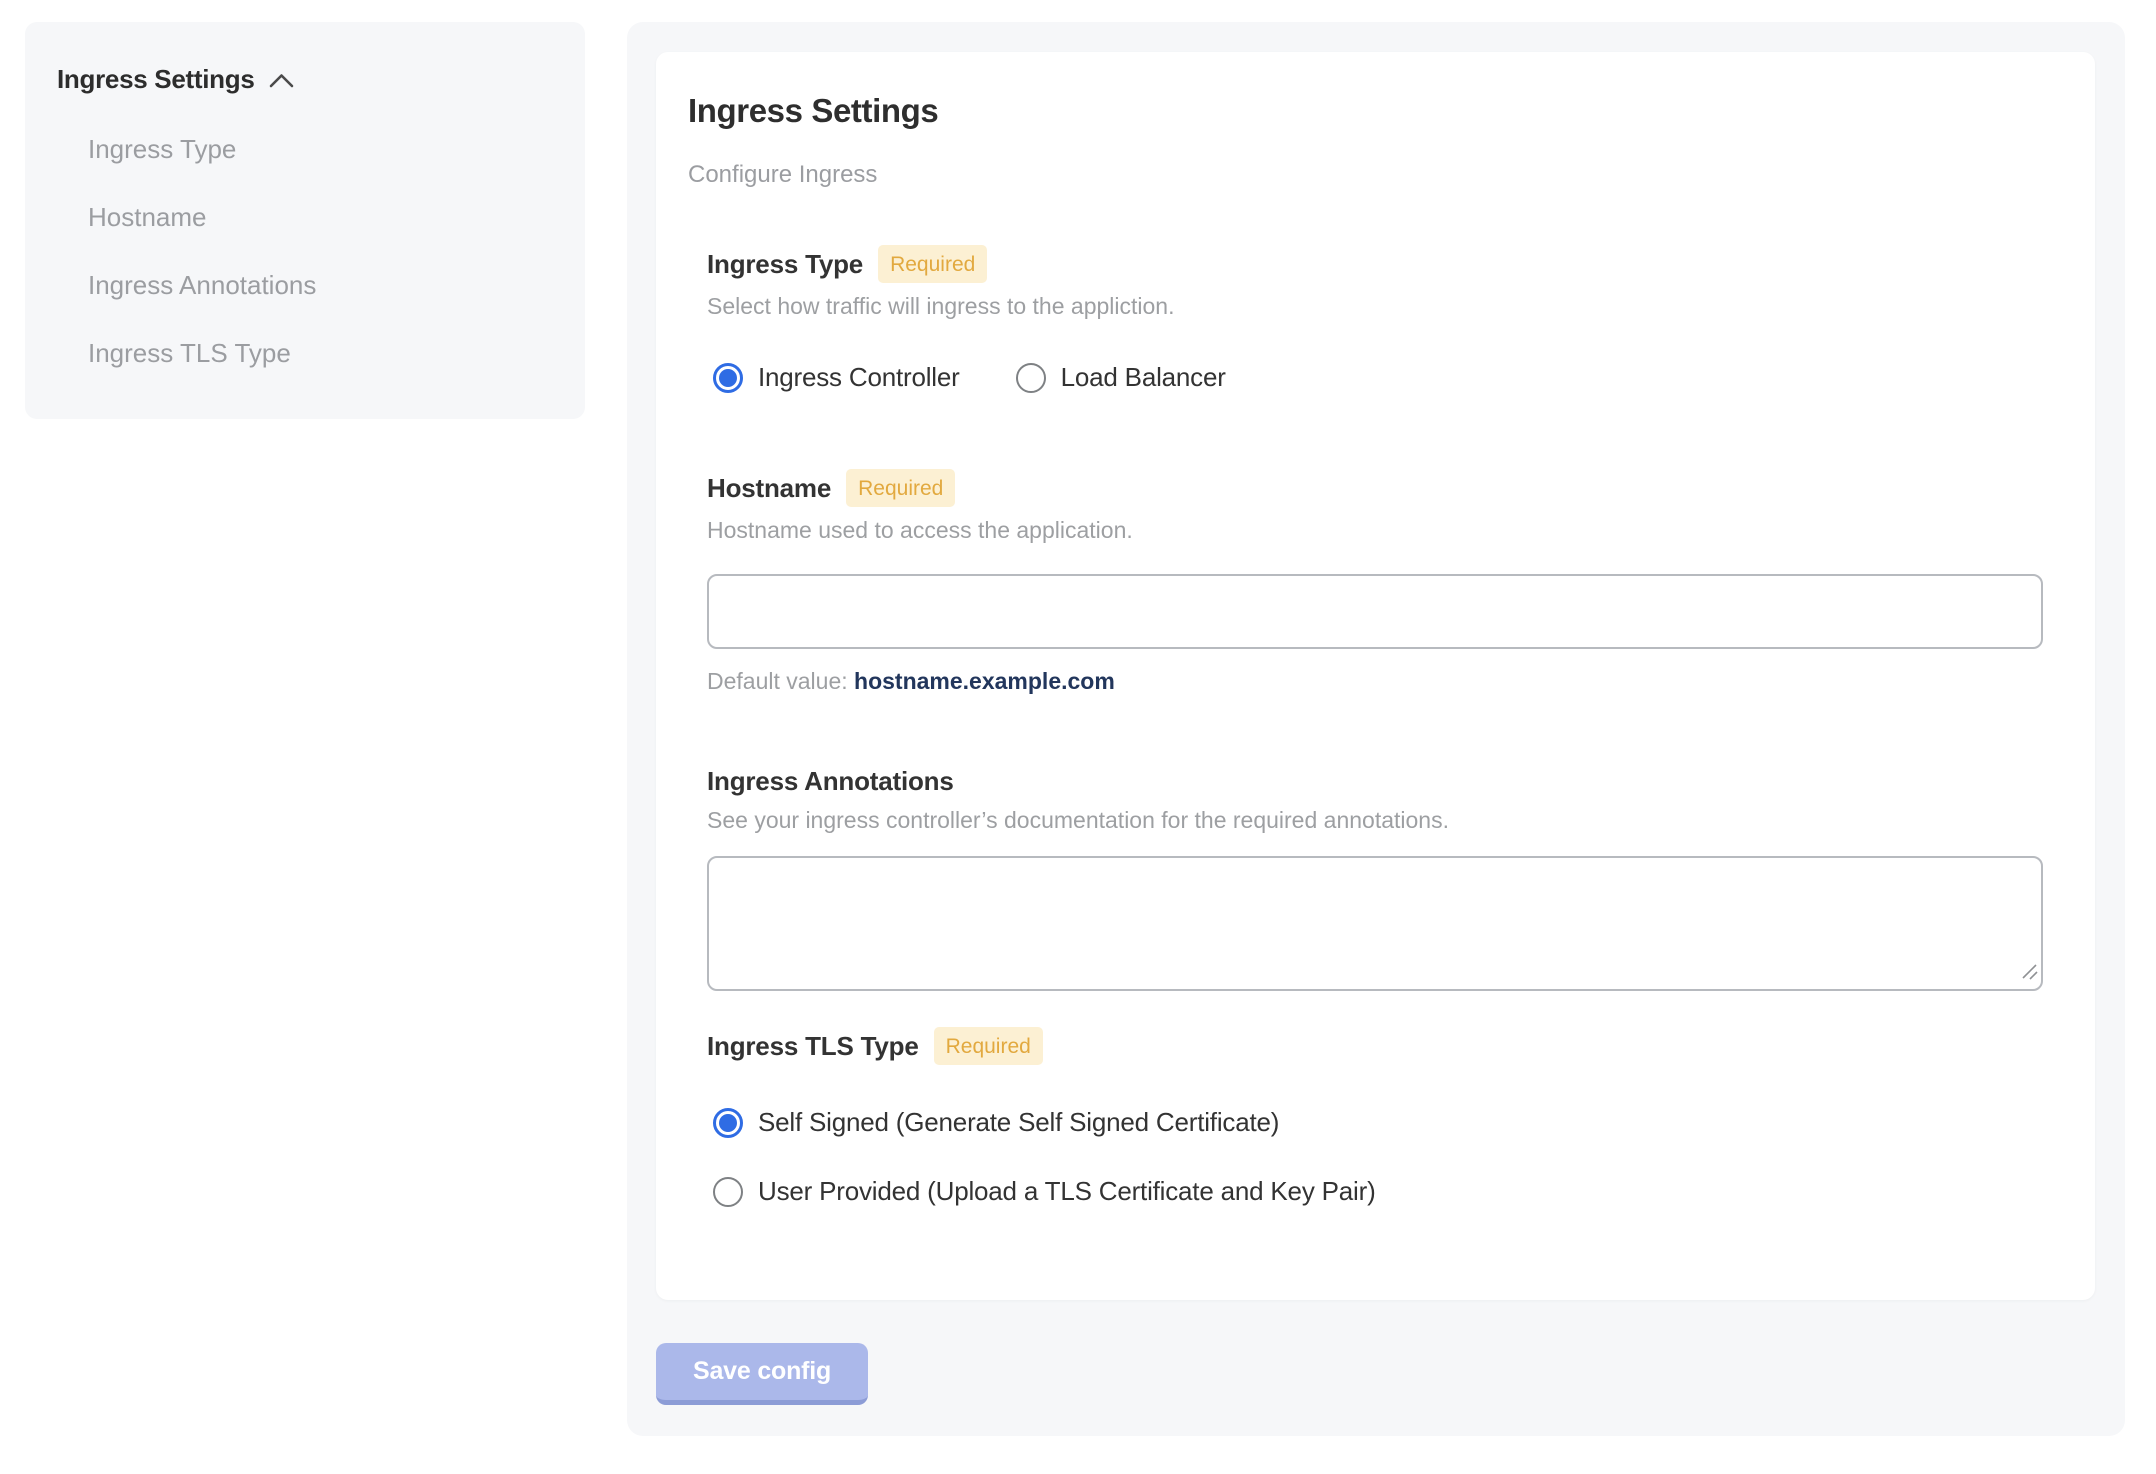 The image size is (2156, 1474). What do you see at coordinates (777, 681) in the screenshot?
I see `default-value-prefix: Default value:` at bounding box center [777, 681].